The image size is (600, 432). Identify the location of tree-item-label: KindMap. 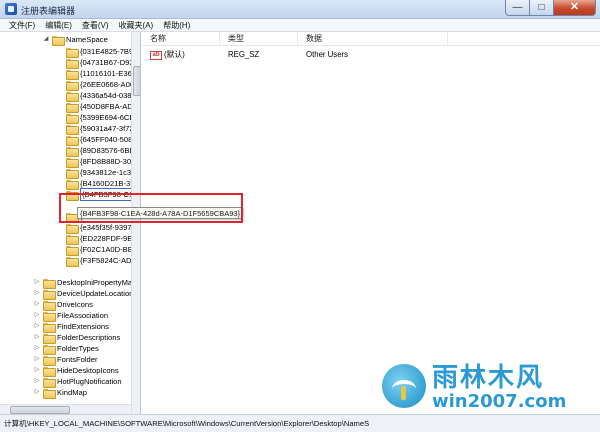
(72, 392).